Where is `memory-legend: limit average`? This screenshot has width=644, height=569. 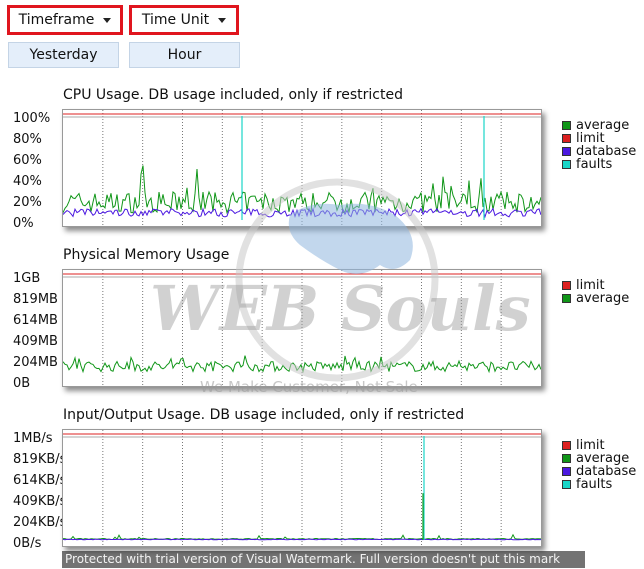
memory-legend: limit average is located at coordinates (595, 292).